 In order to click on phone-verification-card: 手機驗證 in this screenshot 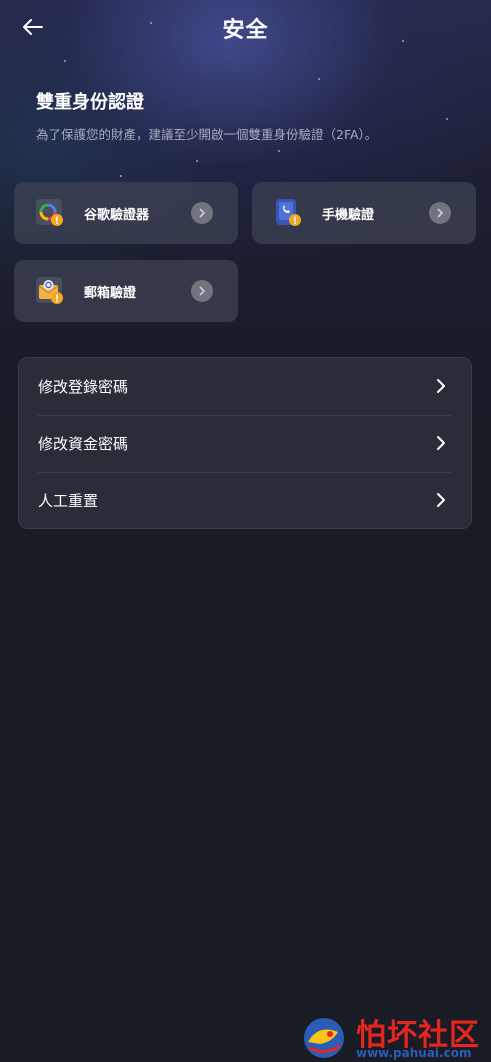, I will do `click(364, 213)`.